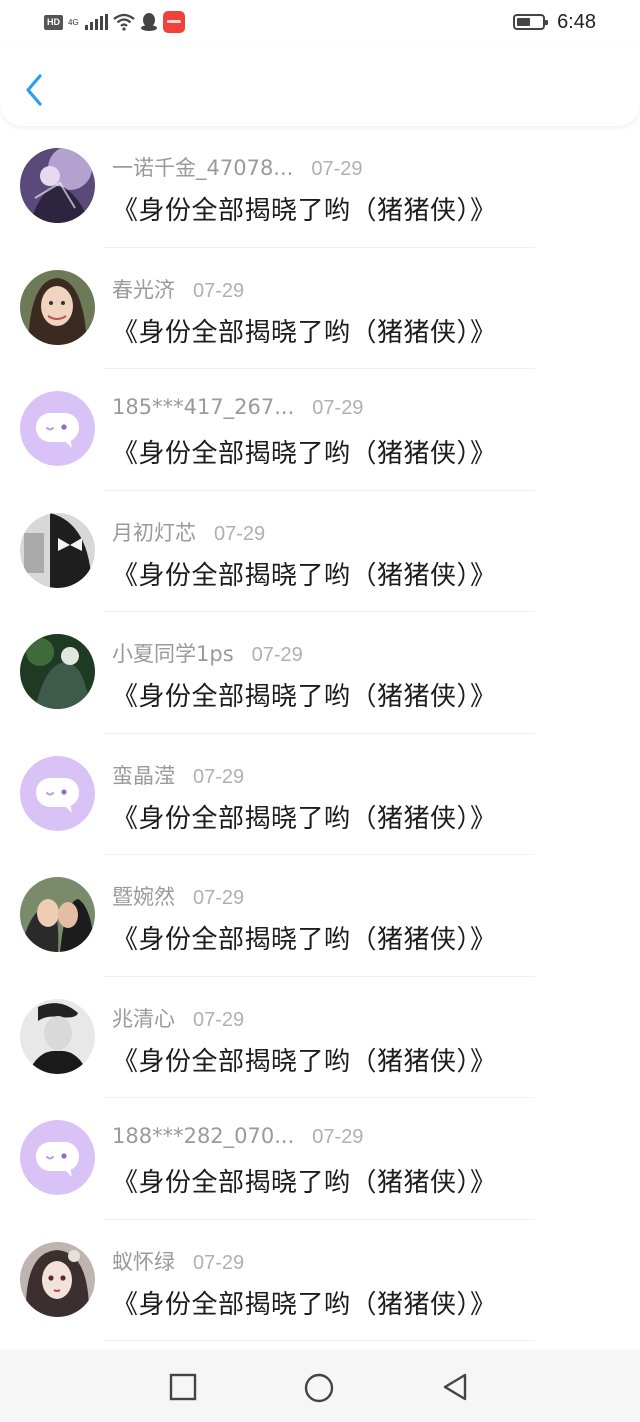 Image resolution: width=640 pixels, height=1422 pixels. I want to click on user-name: 暨婉然, so click(143, 896).